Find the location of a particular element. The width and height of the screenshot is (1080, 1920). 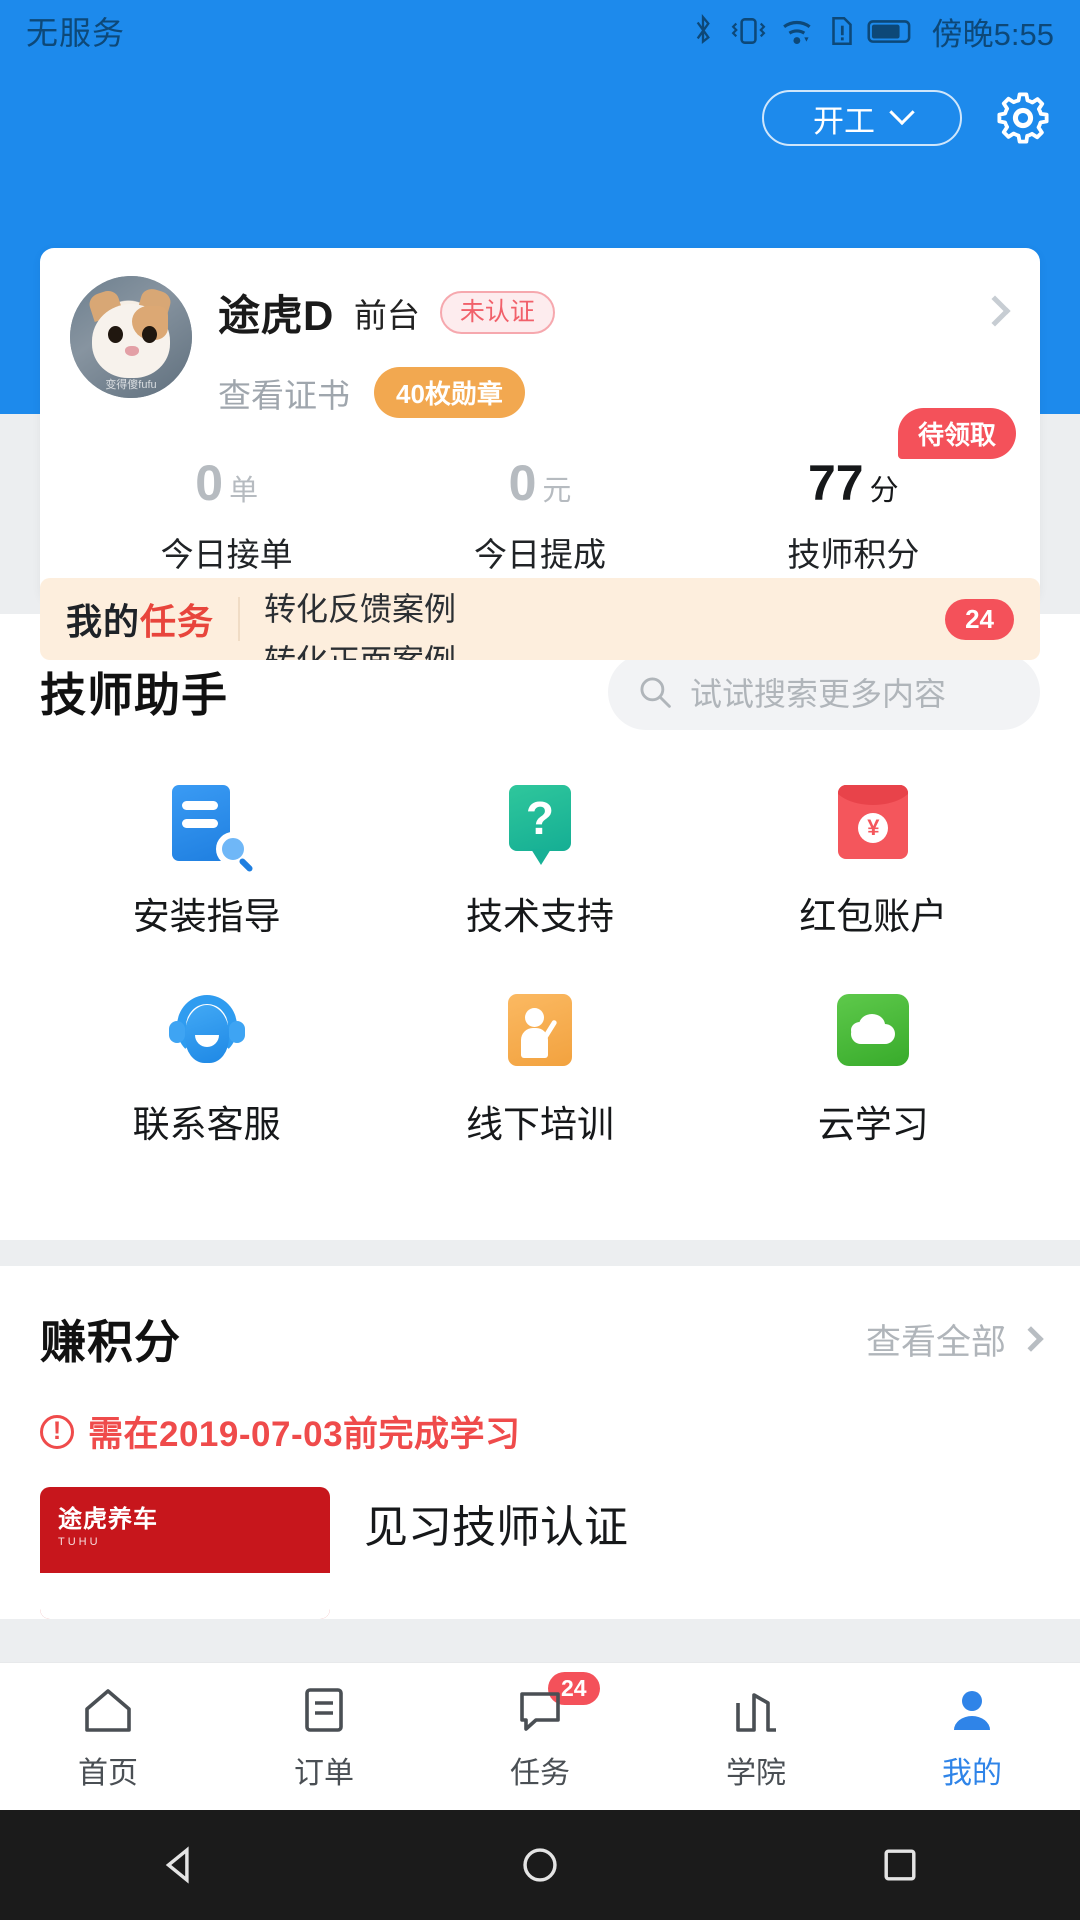

task-line-1: 转化反馈案例 is located at coordinates (360, 609).